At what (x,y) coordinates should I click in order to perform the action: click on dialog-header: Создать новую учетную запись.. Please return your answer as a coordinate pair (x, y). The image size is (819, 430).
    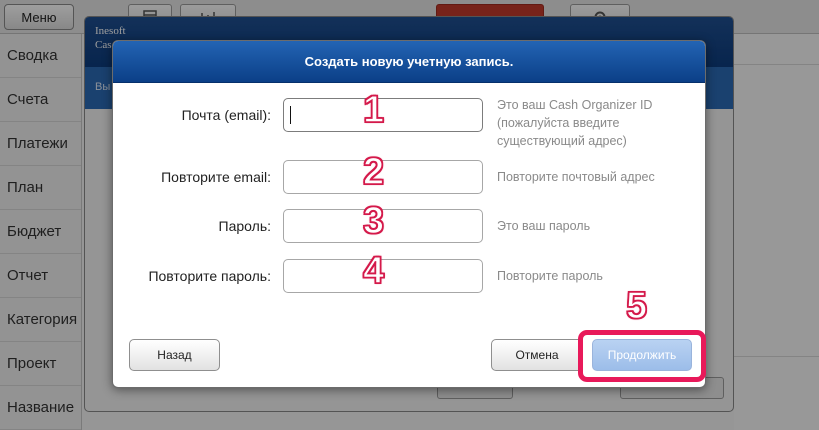
    Looking at the image, I should click on (409, 62).